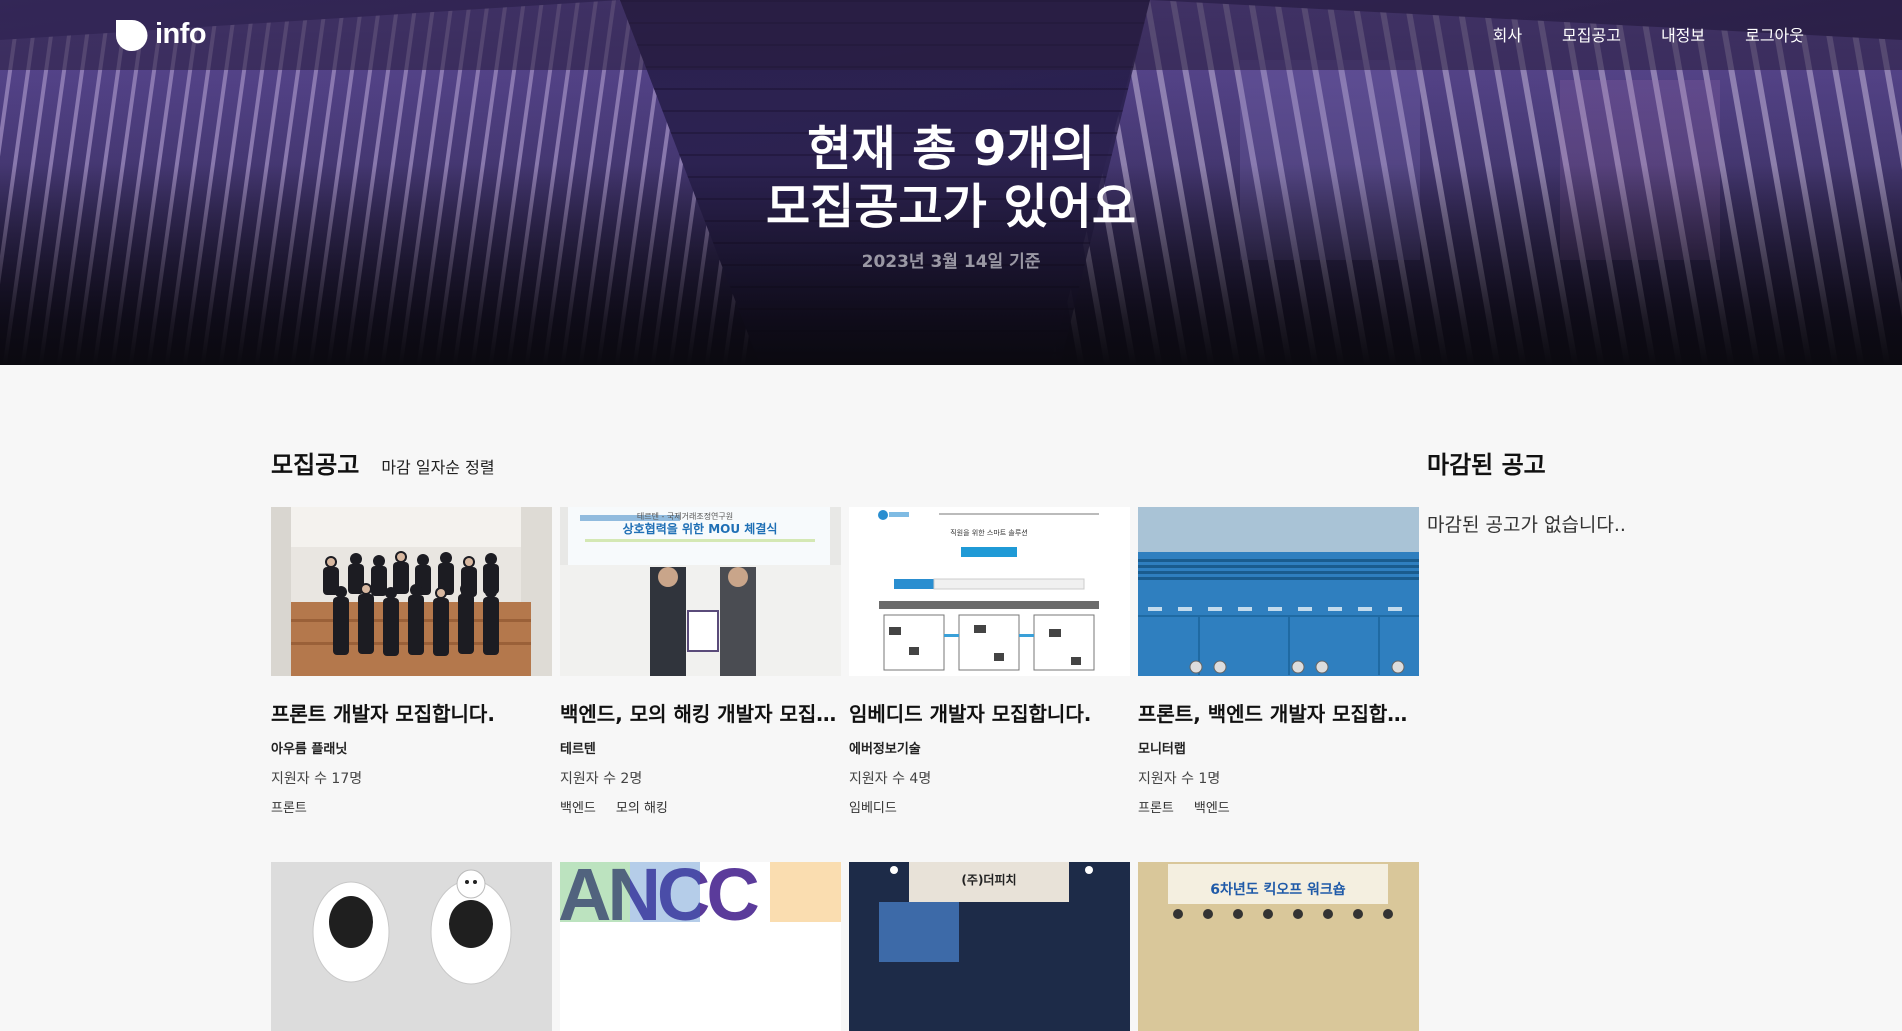 This screenshot has height=1031, width=1902. I want to click on store-front-image: (주)더피치, so click(989, 946).